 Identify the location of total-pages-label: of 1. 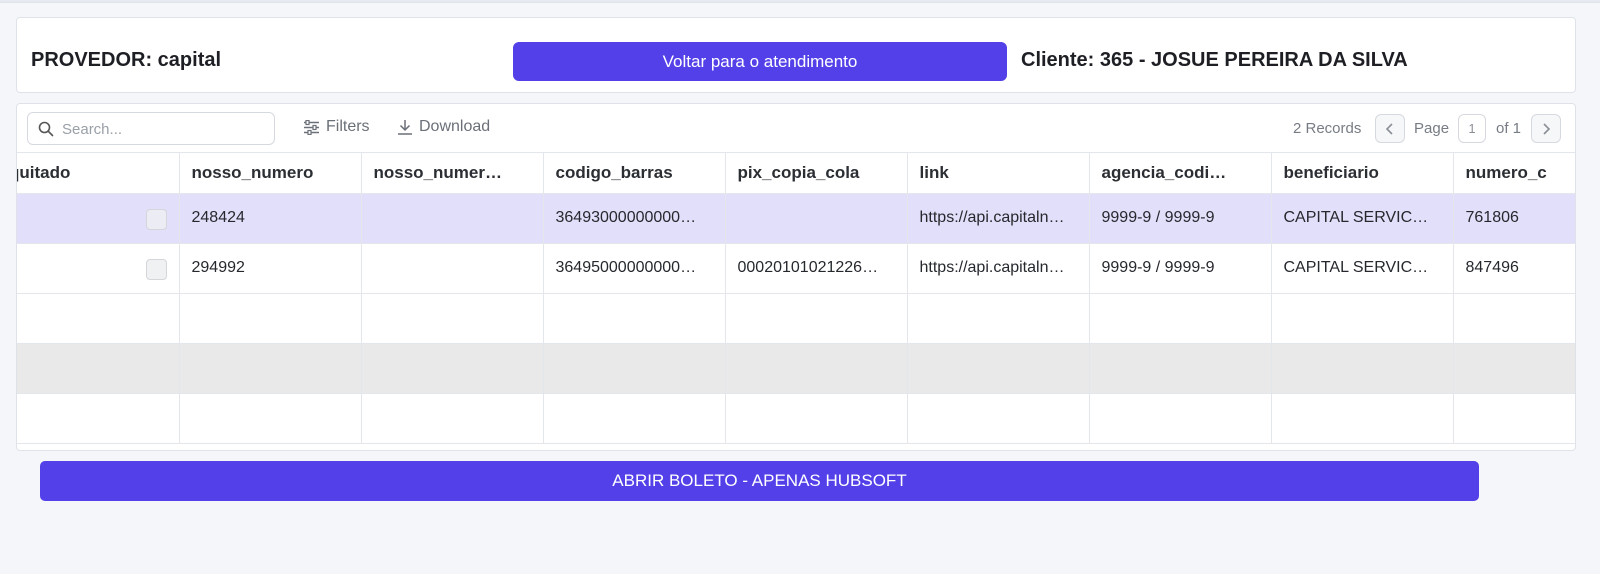
(1509, 128).